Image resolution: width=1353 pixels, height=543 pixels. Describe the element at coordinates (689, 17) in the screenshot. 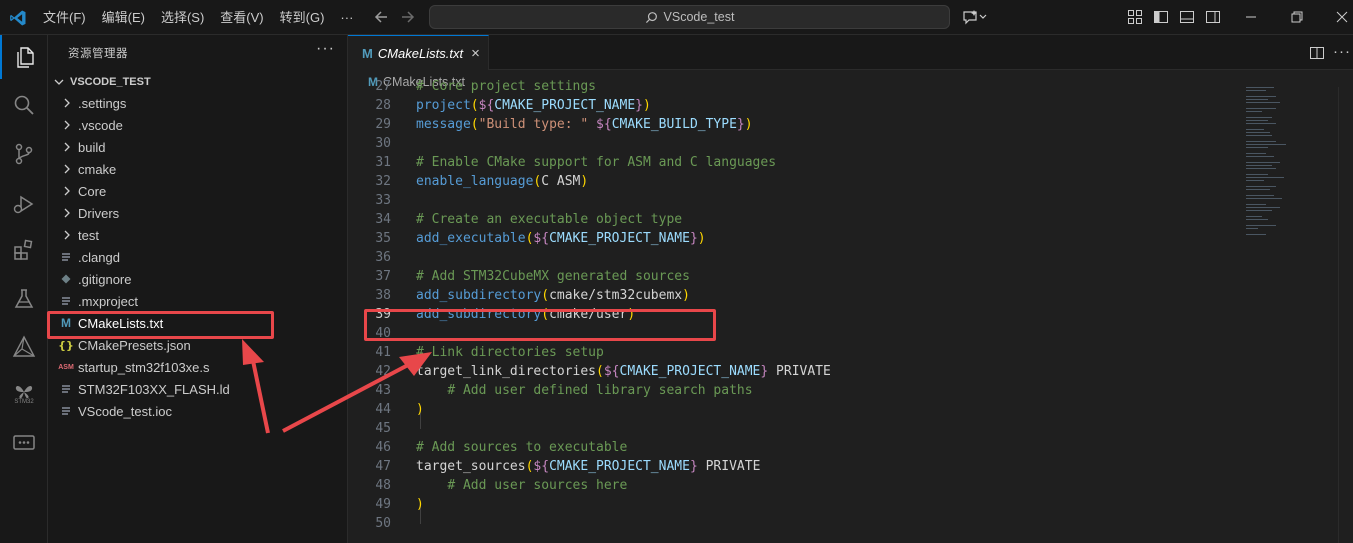

I see `command-center-search: VScode_test` at that location.